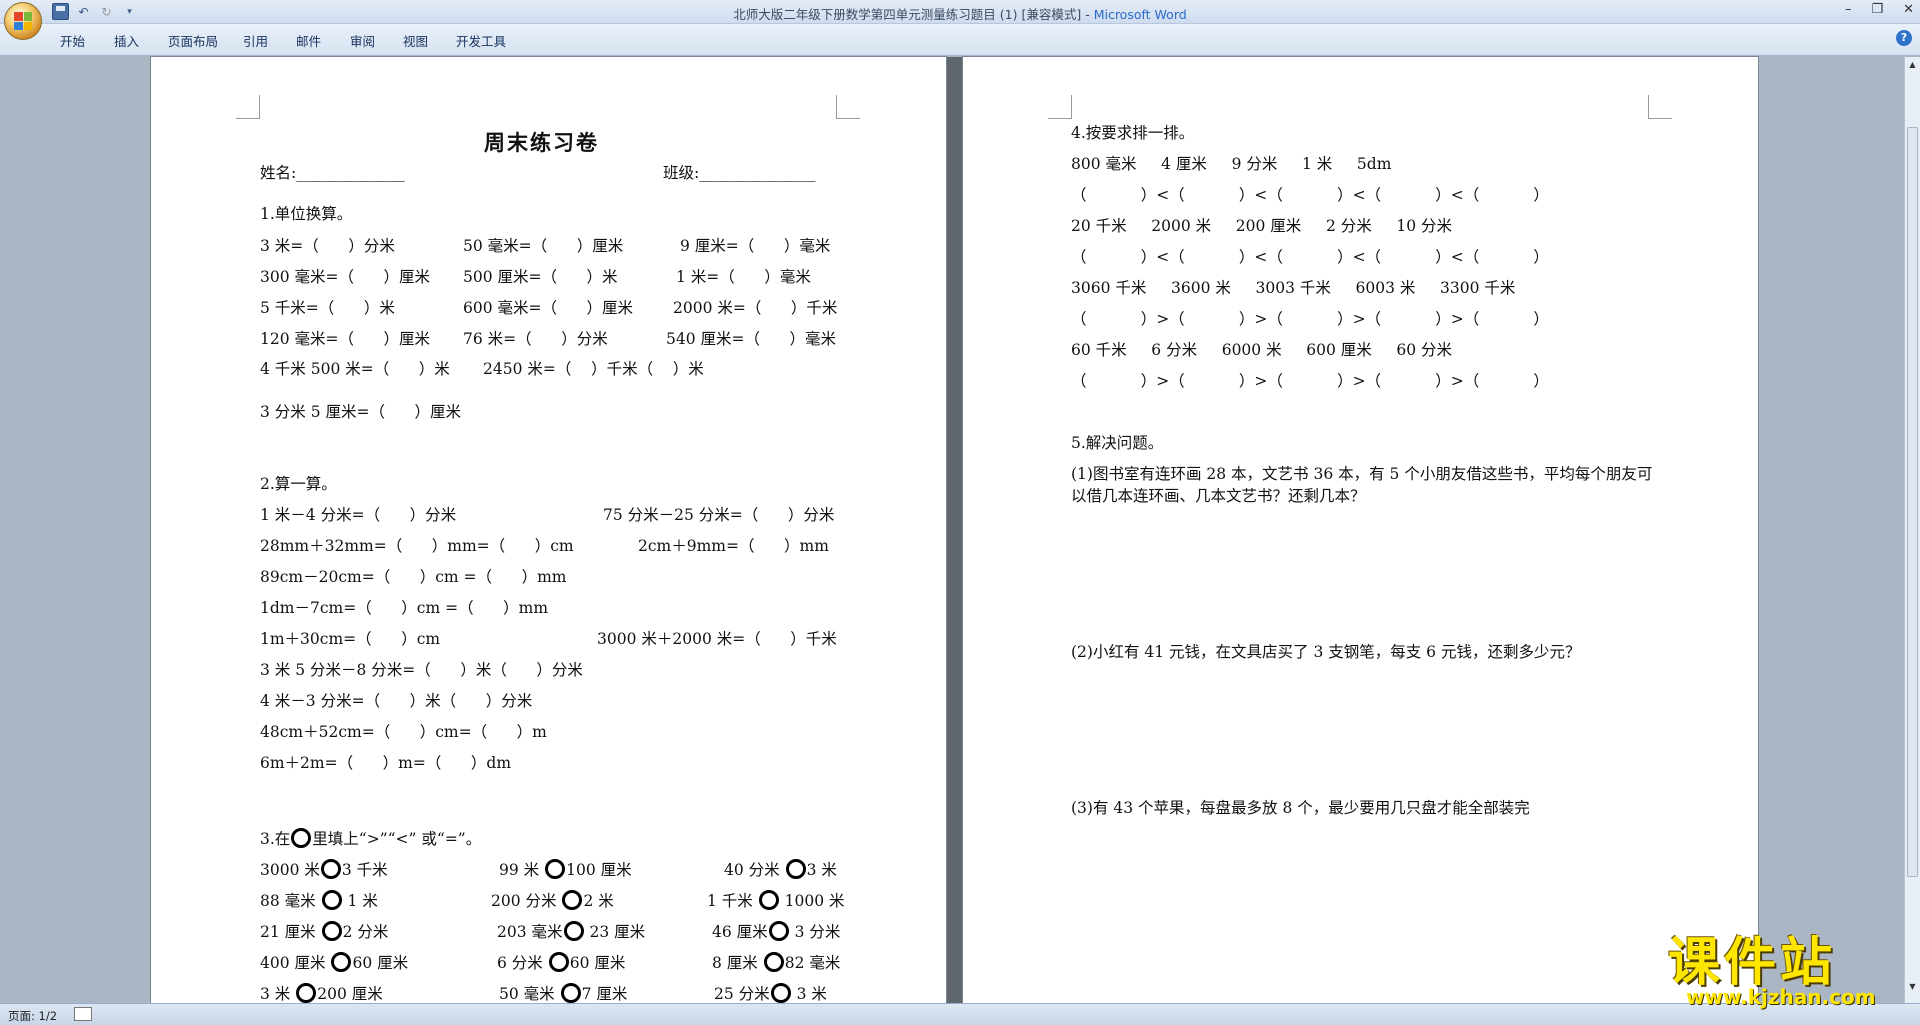 The width and height of the screenshot is (1920, 1025). Describe the element at coordinates (350, 639) in the screenshot. I see `exercise-item: 1m＋30cm=（ ）cm` at that location.